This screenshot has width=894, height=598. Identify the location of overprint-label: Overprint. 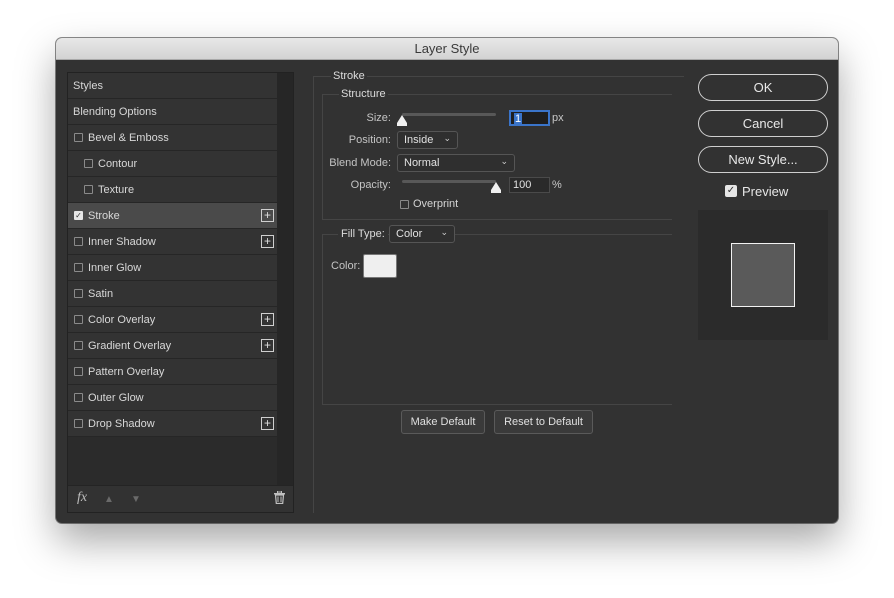
(436, 204).